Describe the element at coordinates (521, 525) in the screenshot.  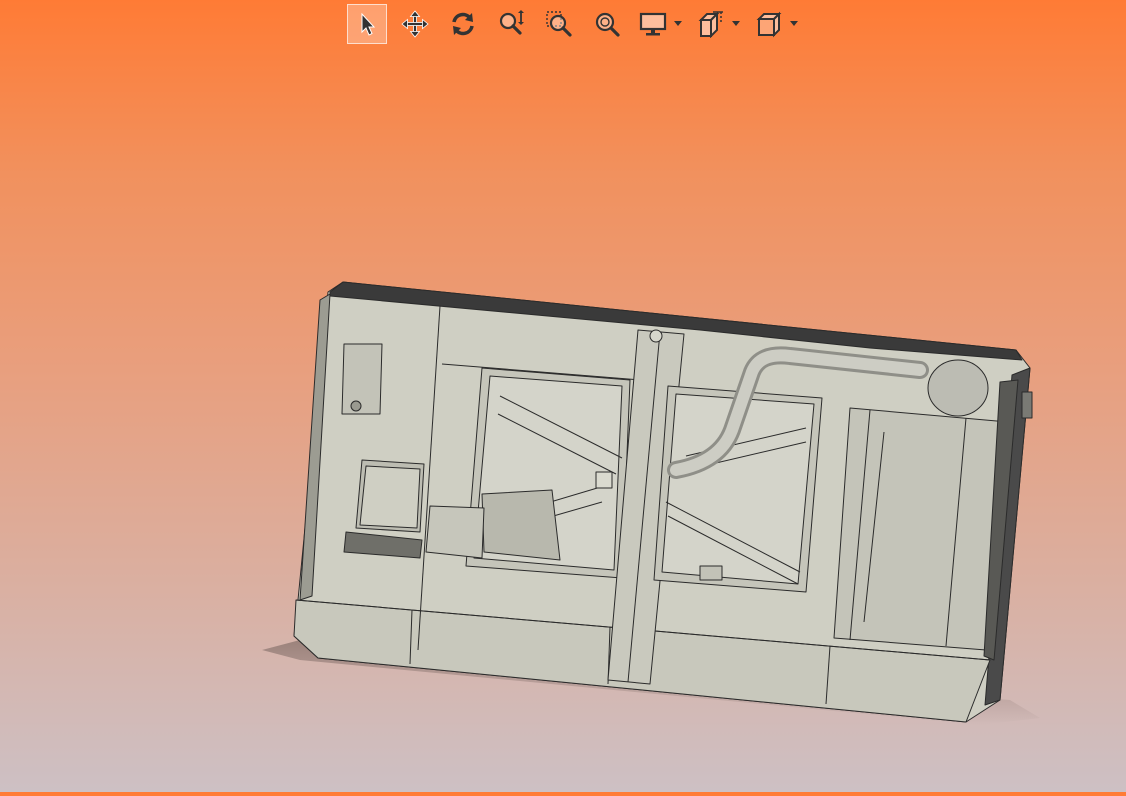
I see `muffler` at that location.